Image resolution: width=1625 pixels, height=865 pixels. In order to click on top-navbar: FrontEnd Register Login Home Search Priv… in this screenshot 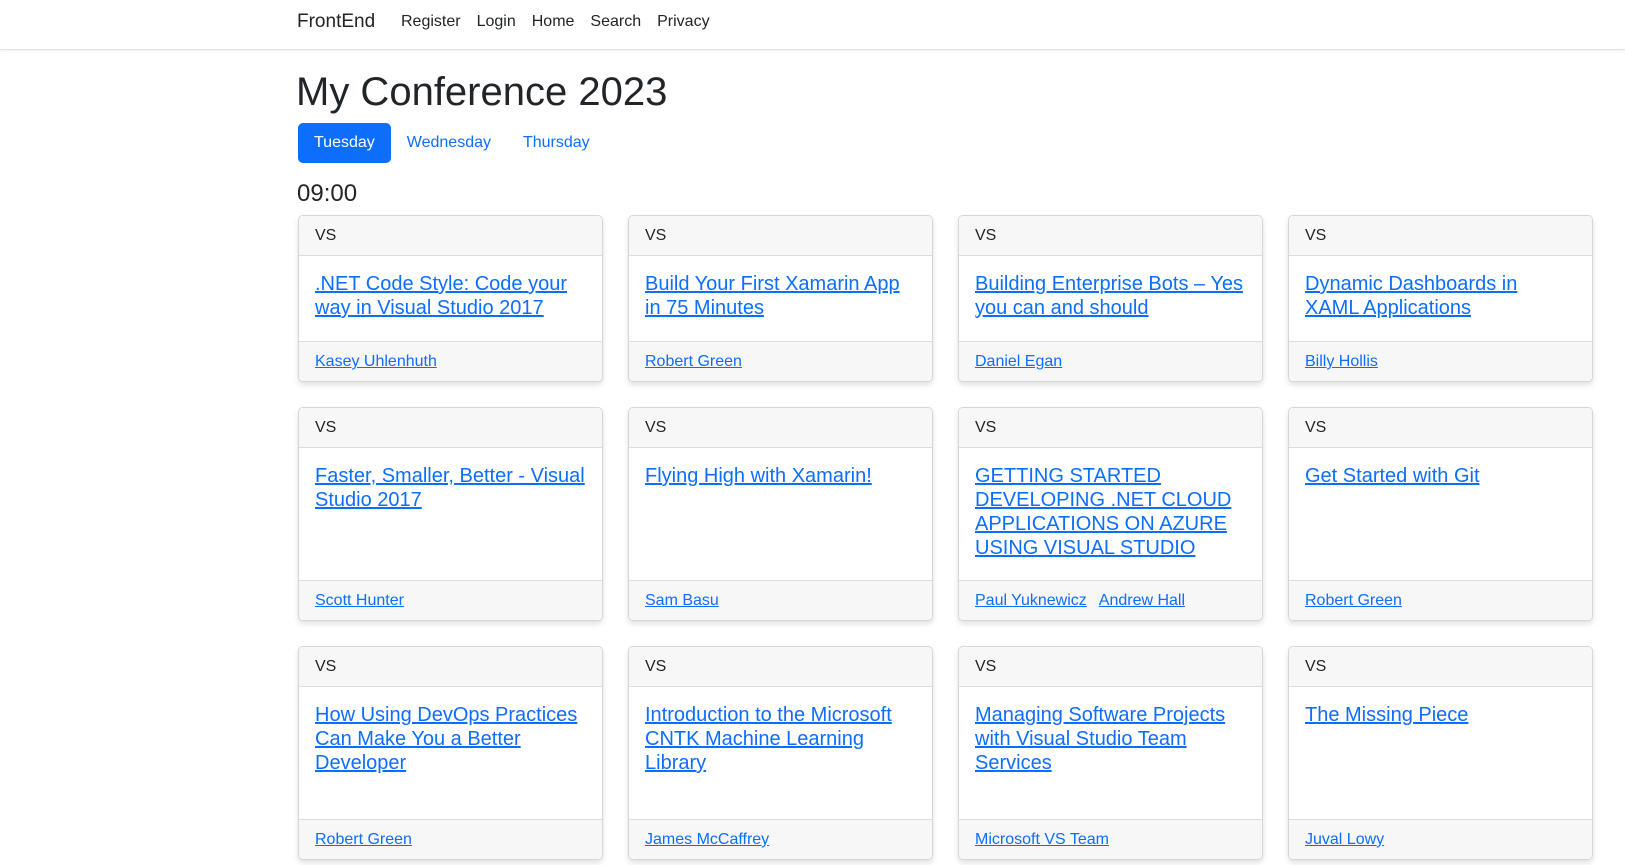, I will do `click(812, 25)`.